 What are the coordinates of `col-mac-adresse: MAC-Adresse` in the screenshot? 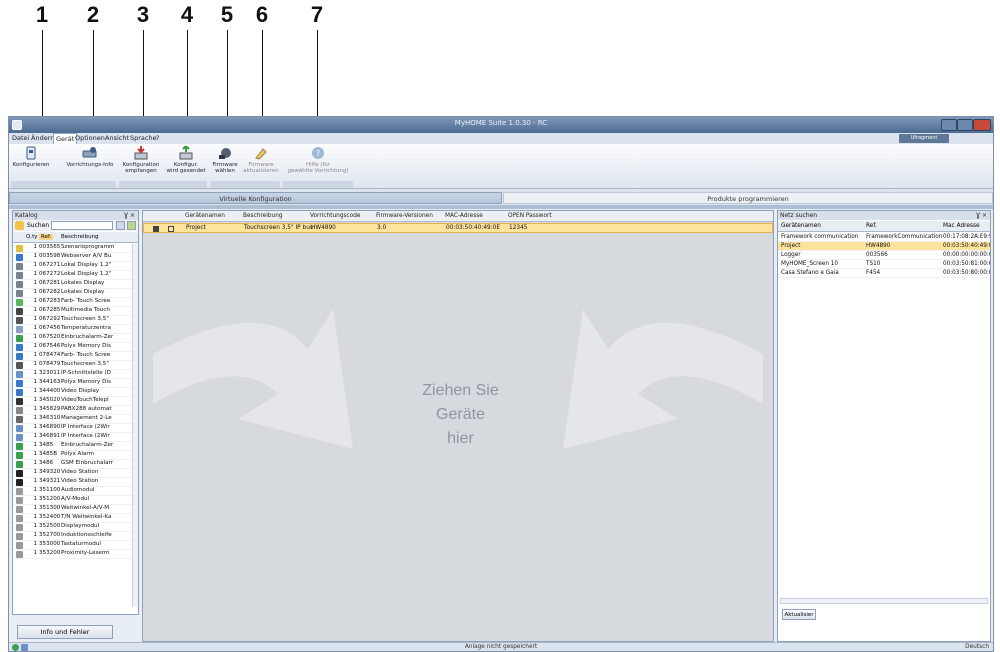 It's located at (464, 216).